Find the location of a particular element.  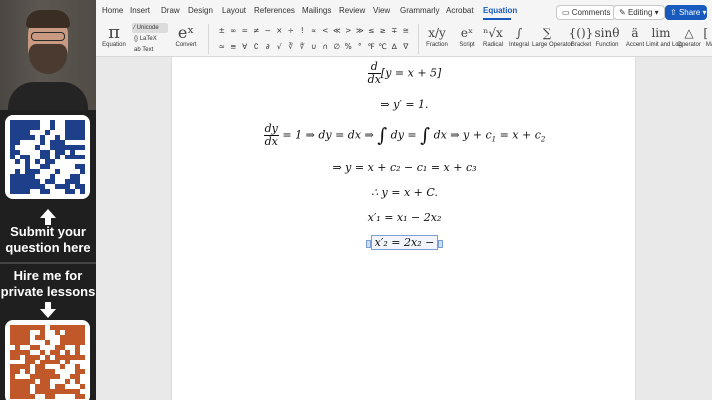

symbol-button: ∩ is located at coordinates (326, 47).